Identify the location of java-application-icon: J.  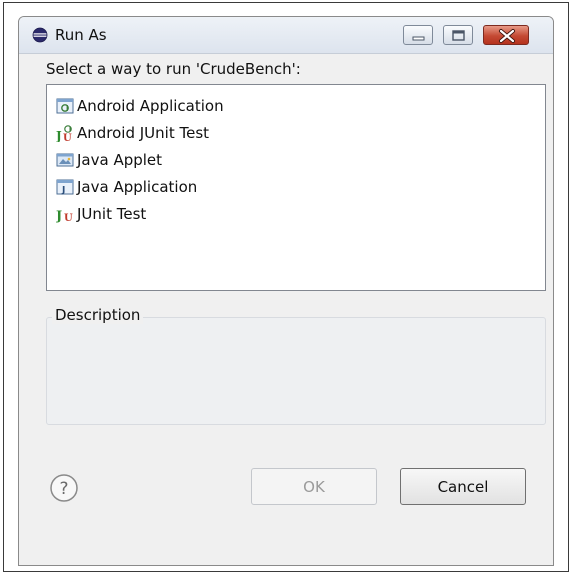
(65, 187).